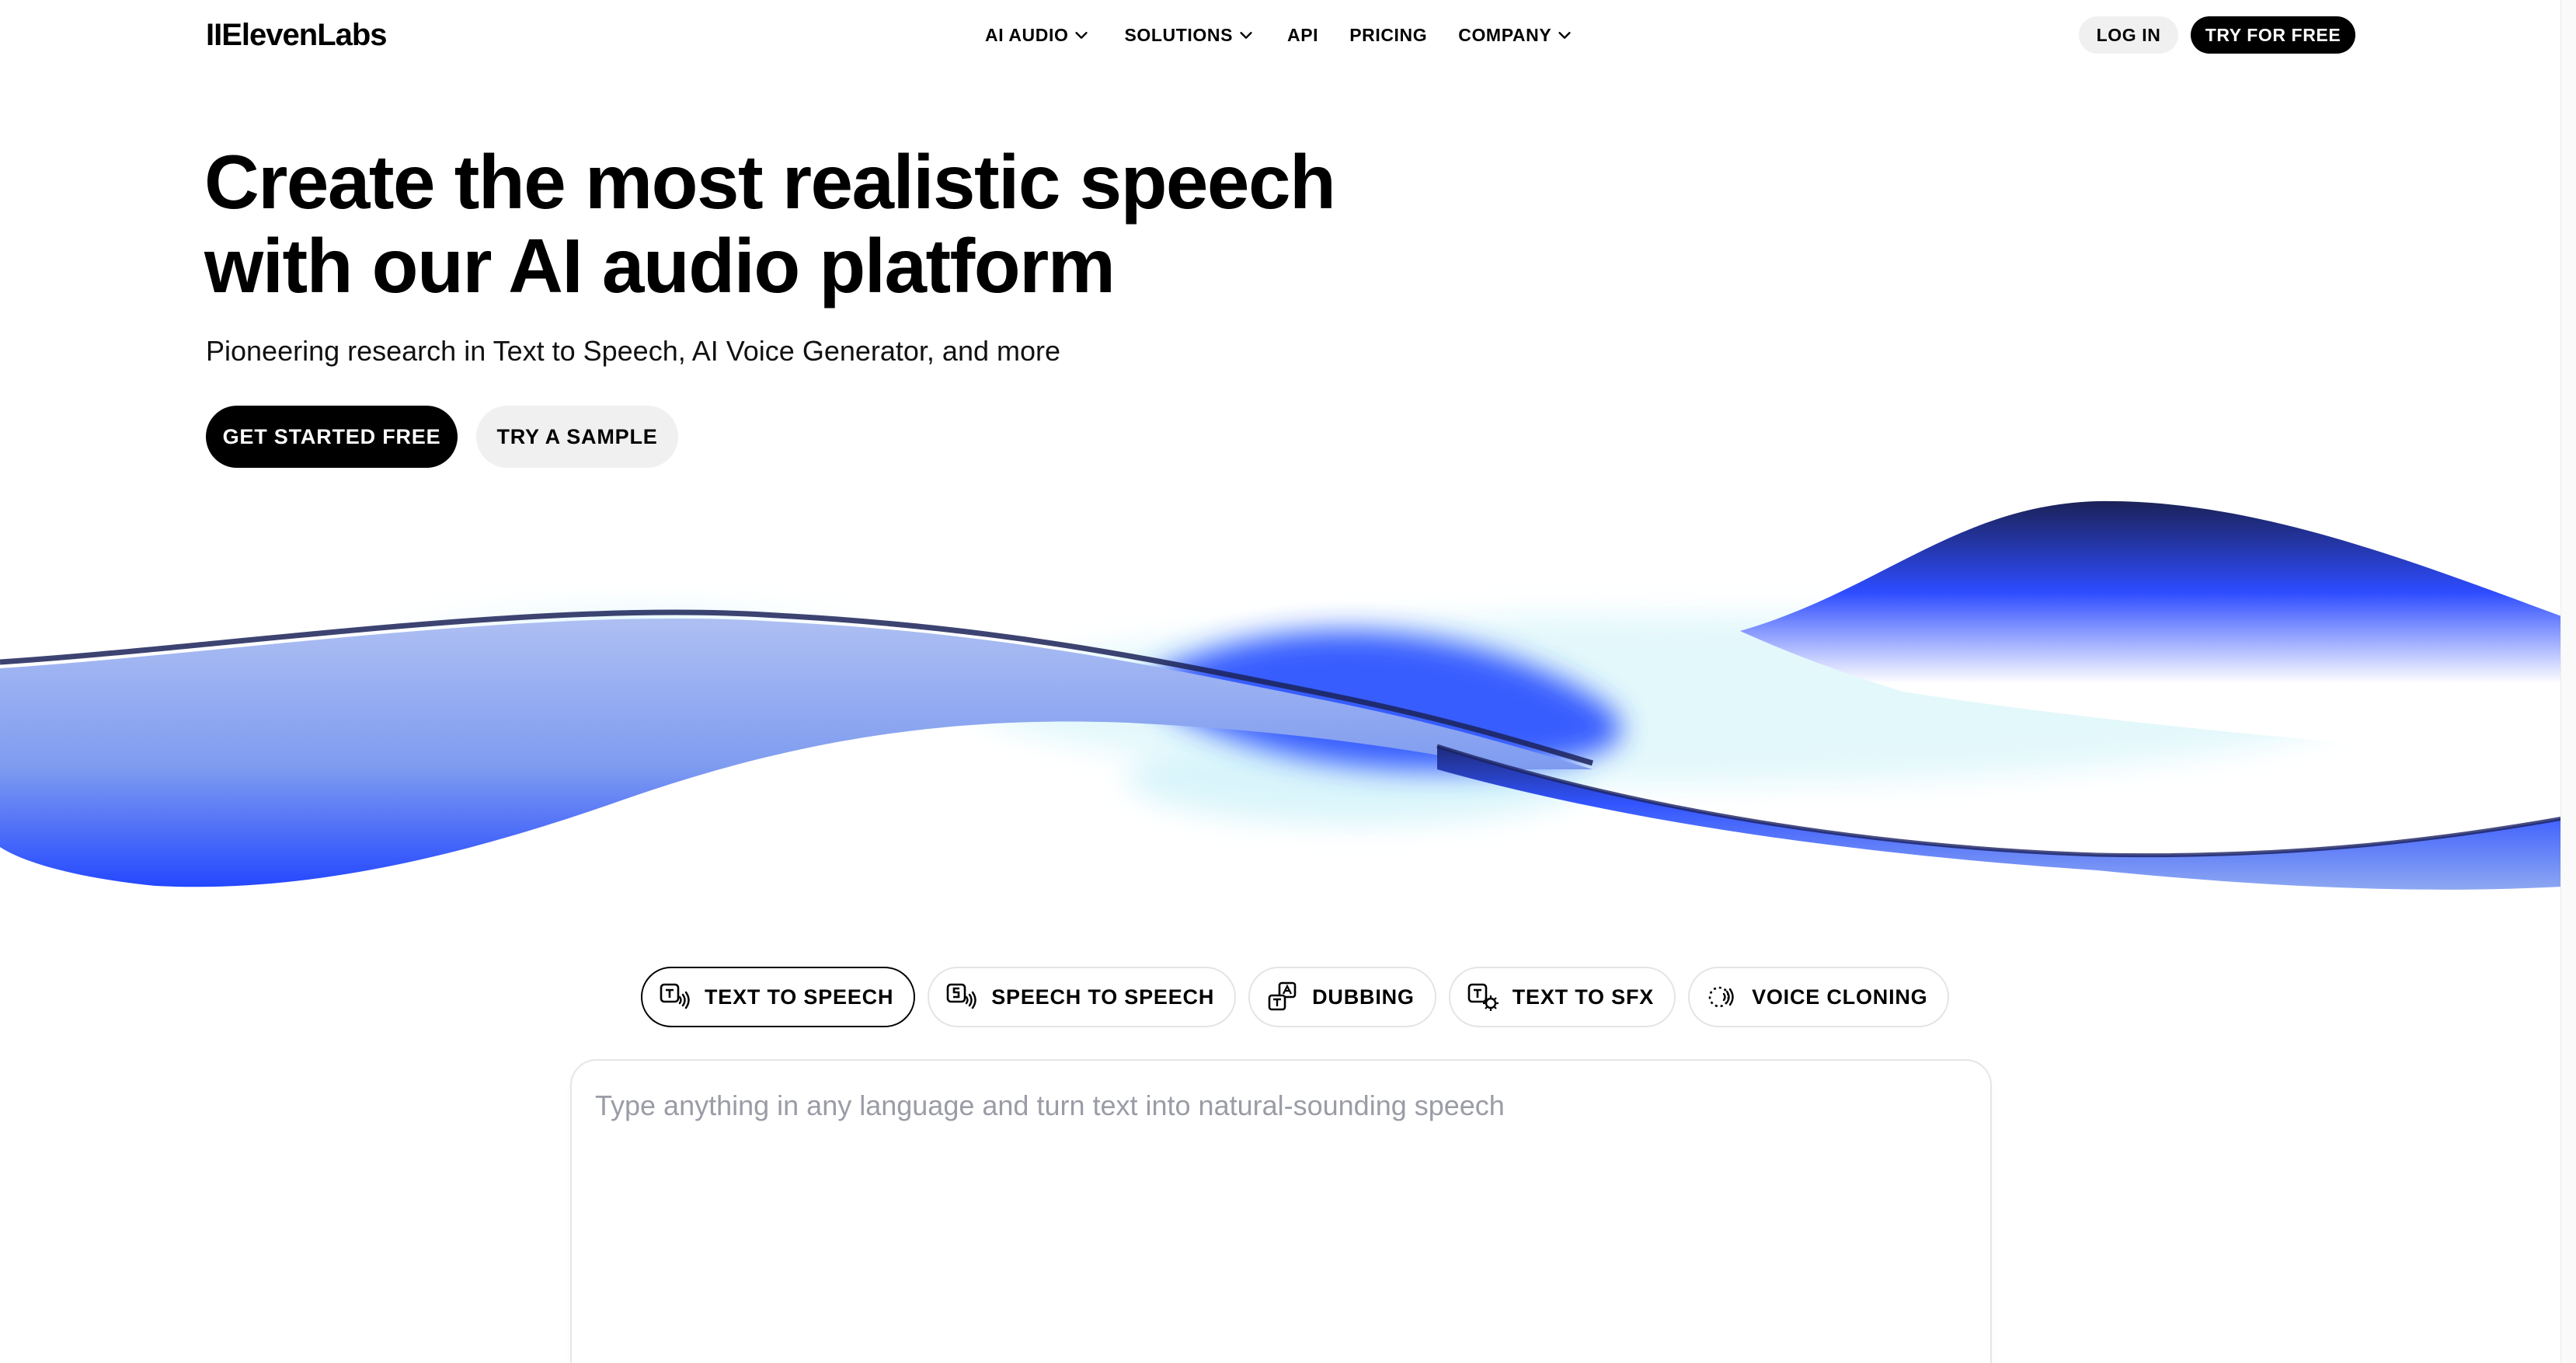 This screenshot has width=2576, height=1363. What do you see at coordinates (332, 437) in the screenshot?
I see `get-started-free-button: GET STARTED FREE` at bounding box center [332, 437].